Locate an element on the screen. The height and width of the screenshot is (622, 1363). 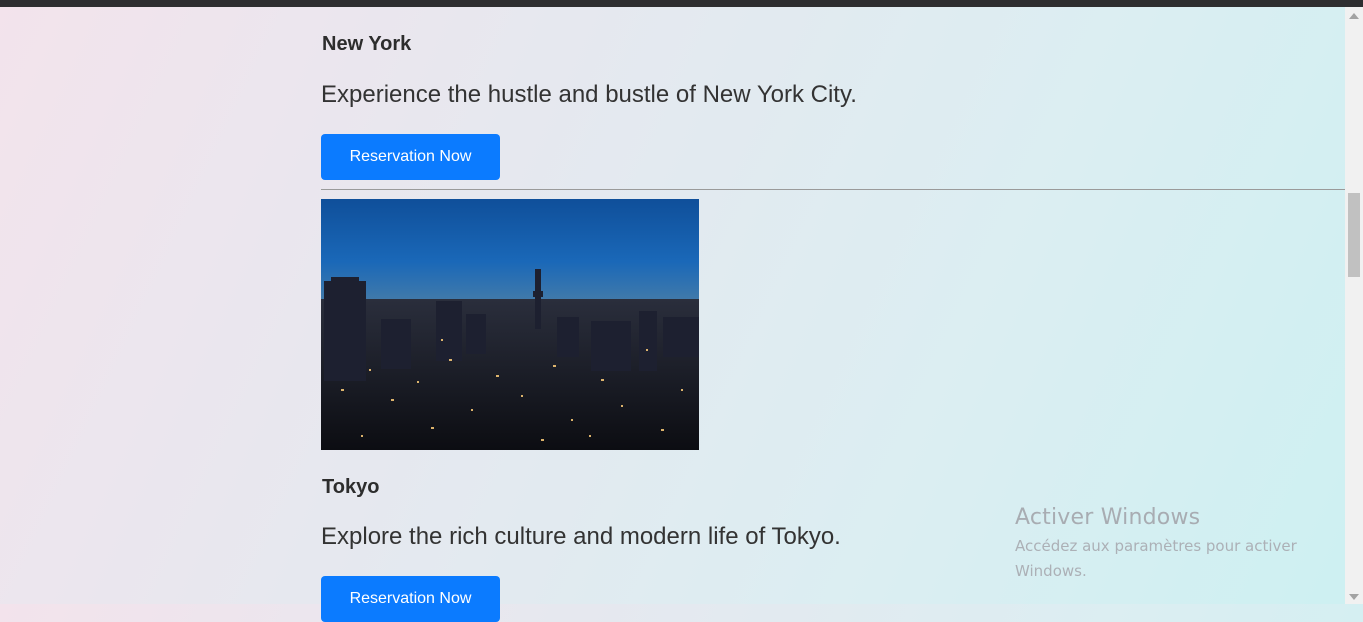
tokyo-title: Tokyo is located at coordinates (351, 487).